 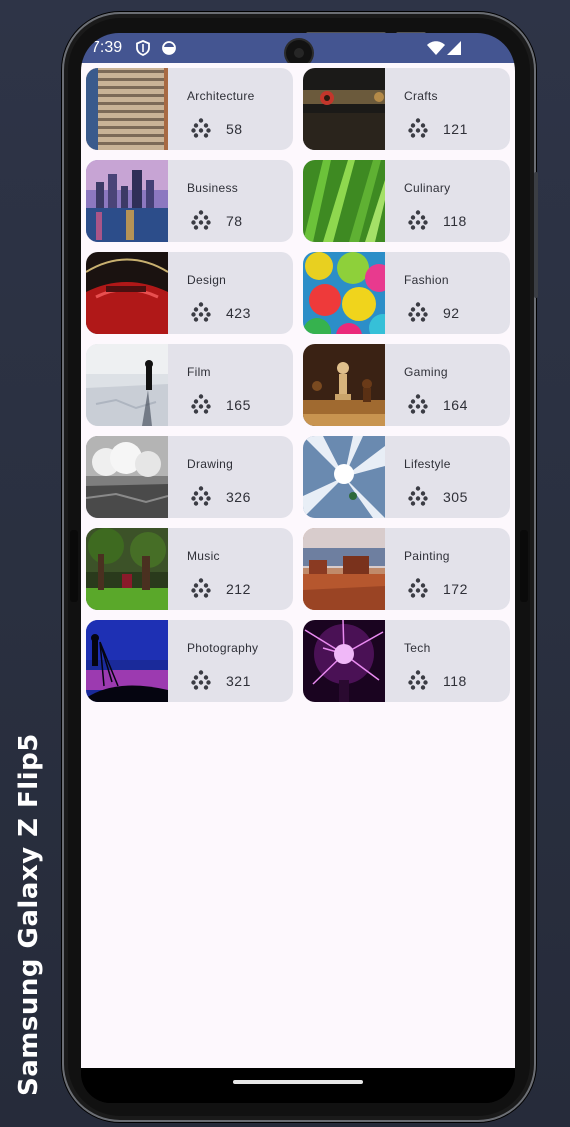 I want to click on category-name: Gaming, so click(x=426, y=372).